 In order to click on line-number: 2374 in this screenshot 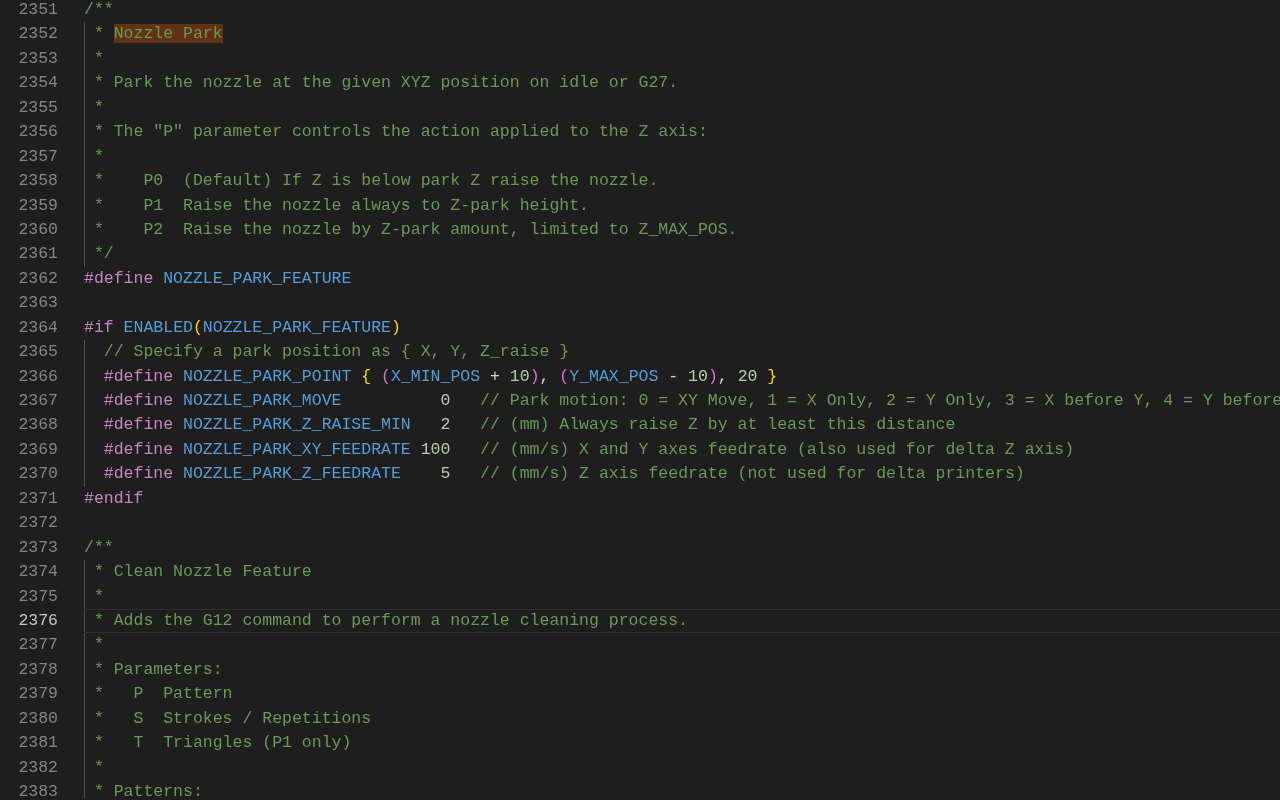, I will do `click(37, 572)`.